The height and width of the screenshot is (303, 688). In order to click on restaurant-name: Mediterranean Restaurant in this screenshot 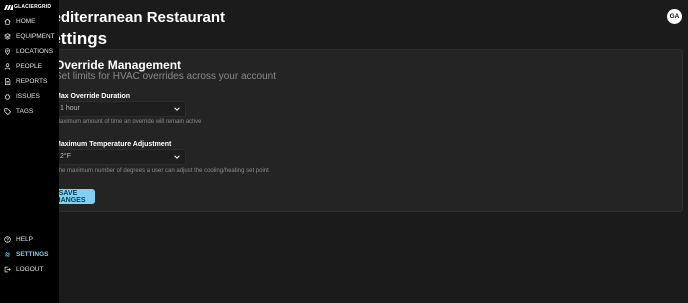, I will do `click(133, 17)`.